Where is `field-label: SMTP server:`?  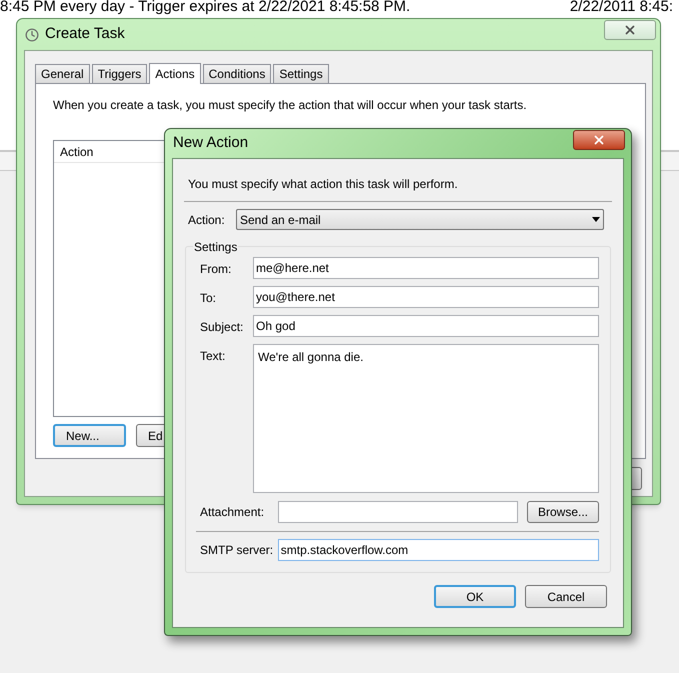 field-label: SMTP server: is located at coordinates (237, 550).